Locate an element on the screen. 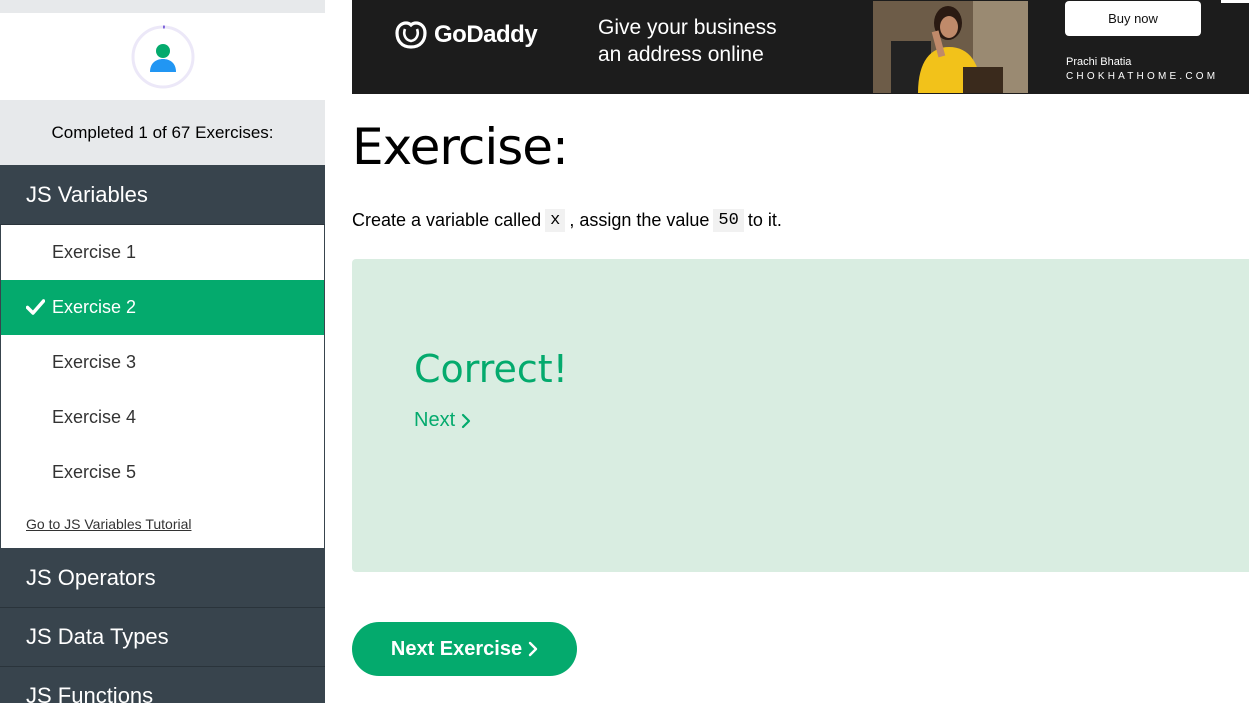 The image size is (1249, 703). exercise-label: Exercise 4 is located at coordinates (94, 417).